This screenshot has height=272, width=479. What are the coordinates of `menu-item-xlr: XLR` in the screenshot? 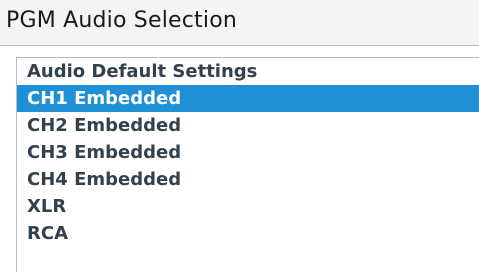 It's located at (248, 206).